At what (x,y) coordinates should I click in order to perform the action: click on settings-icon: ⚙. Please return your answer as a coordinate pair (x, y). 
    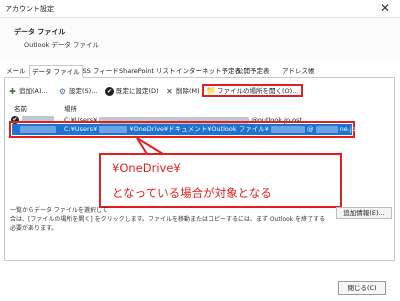
    Looking at the image, I should click on (62, 91).